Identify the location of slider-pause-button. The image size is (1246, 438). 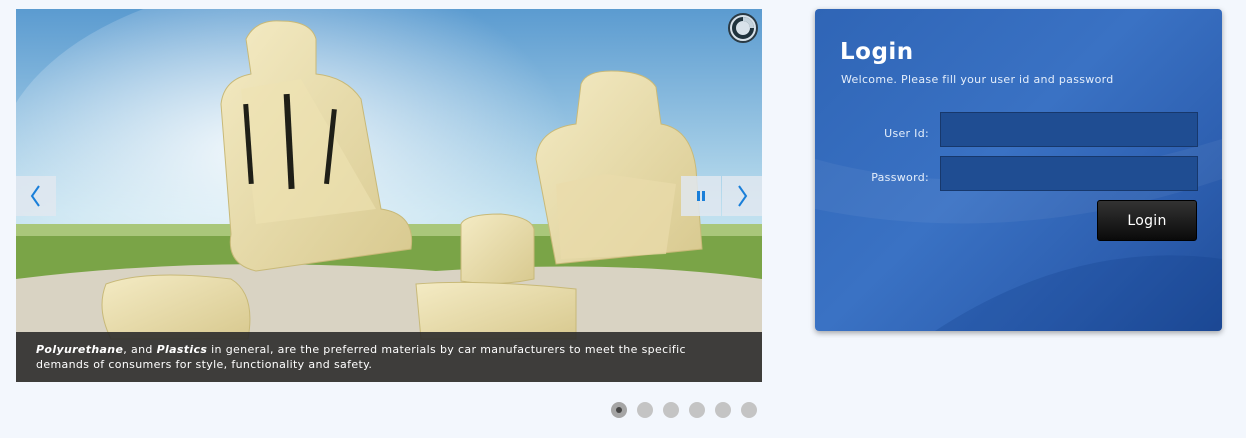
(701, 196).